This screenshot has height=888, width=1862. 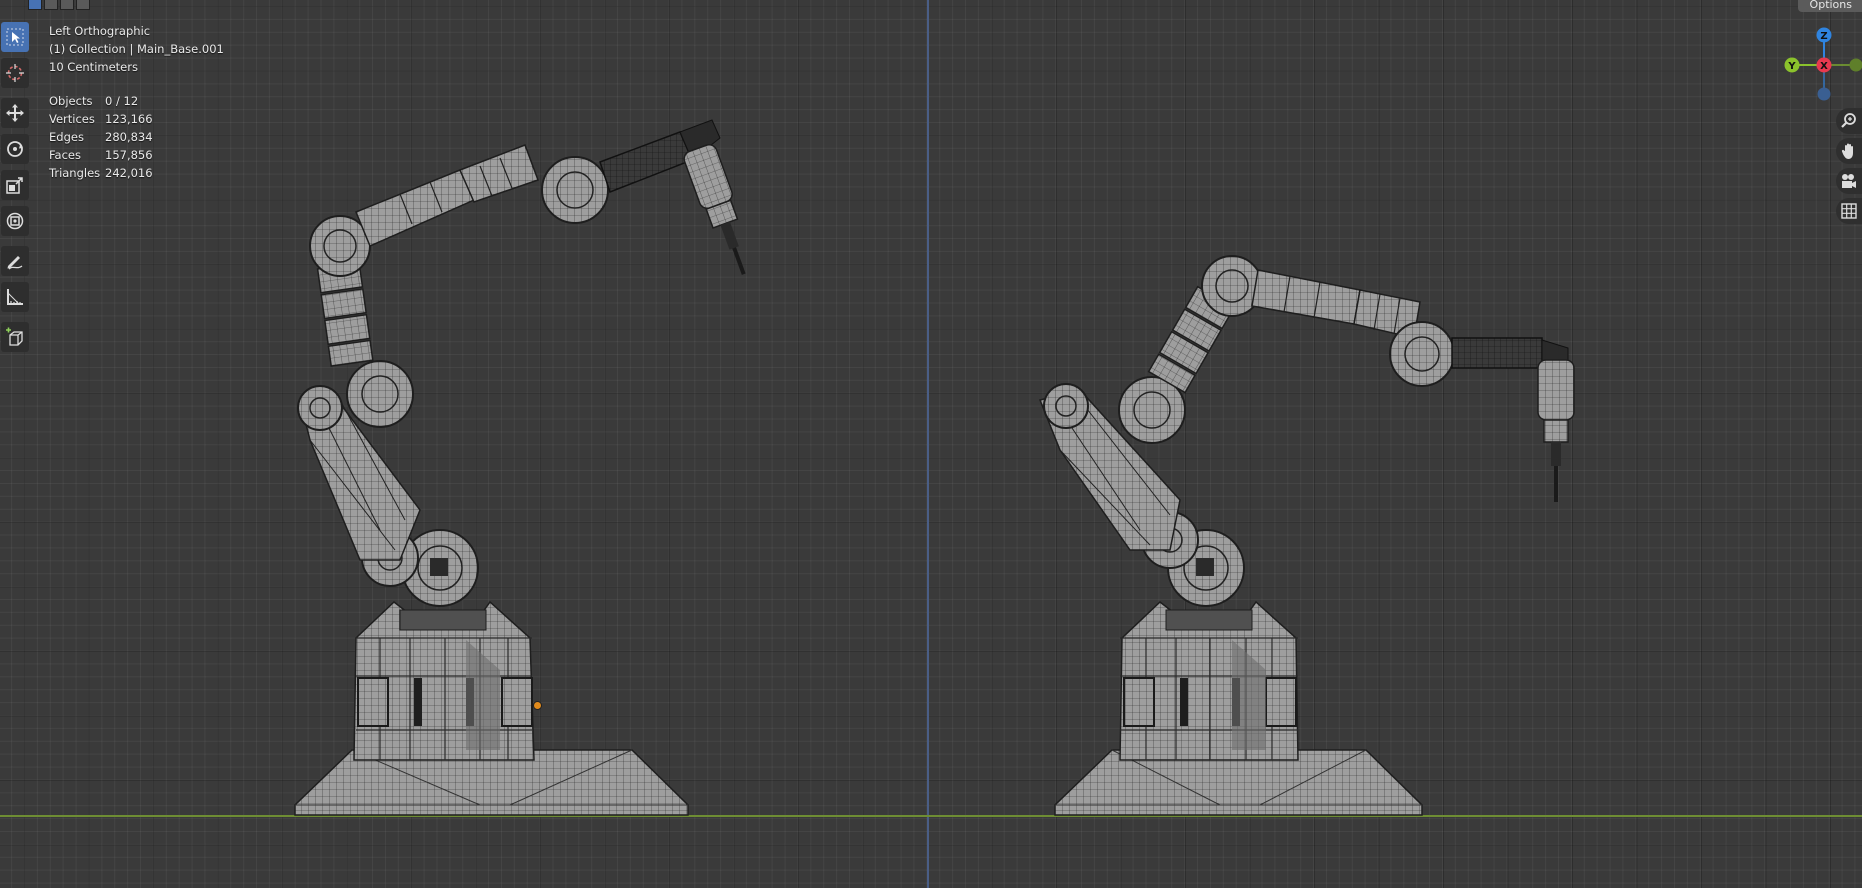 What do you see at coordinates (65, 155) in the screenshot?
I see `stat-label: Faces` at bounding box center [65, 155].